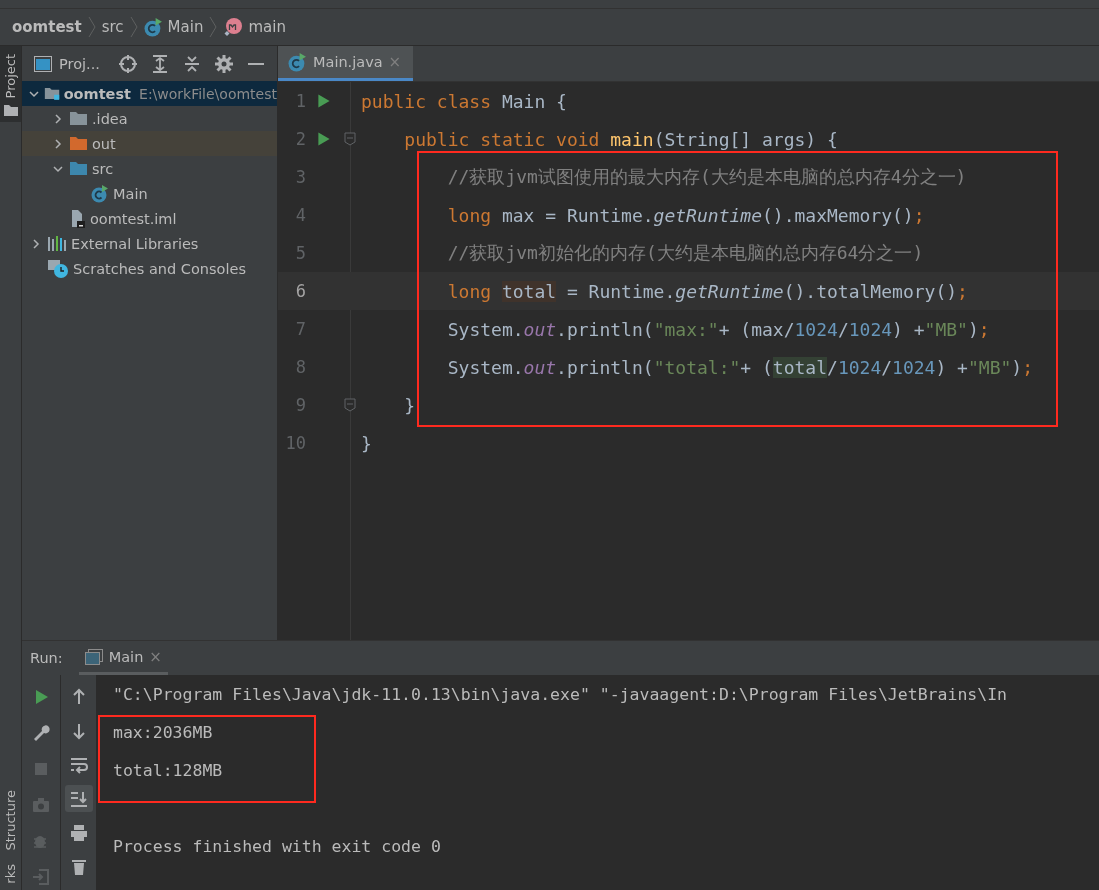 This screenshot has height=890, width=1099. I want to click on line-number: 10, so click(295, 443).